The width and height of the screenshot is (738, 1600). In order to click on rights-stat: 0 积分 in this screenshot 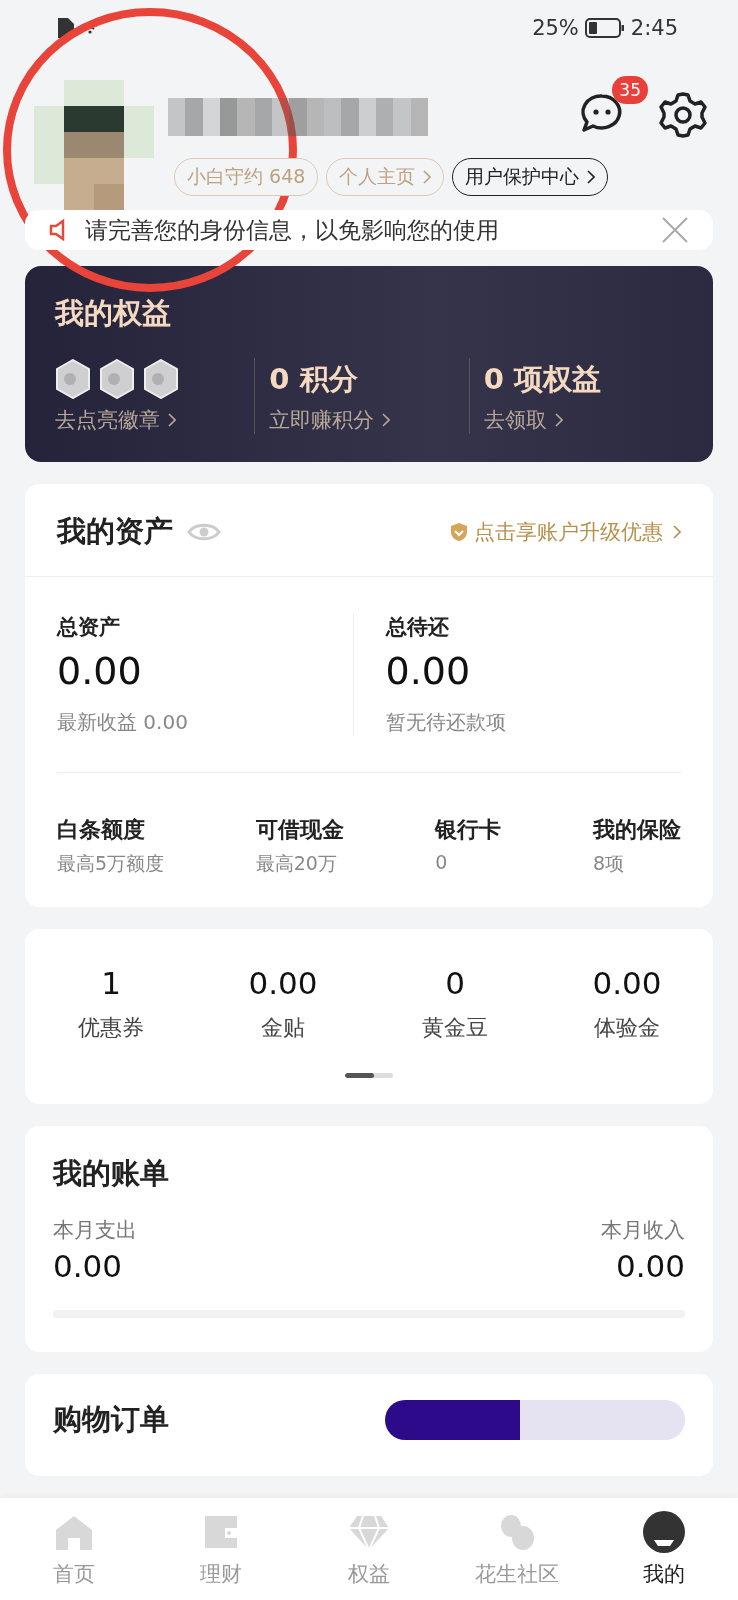, I will do `click(314, 379)`.